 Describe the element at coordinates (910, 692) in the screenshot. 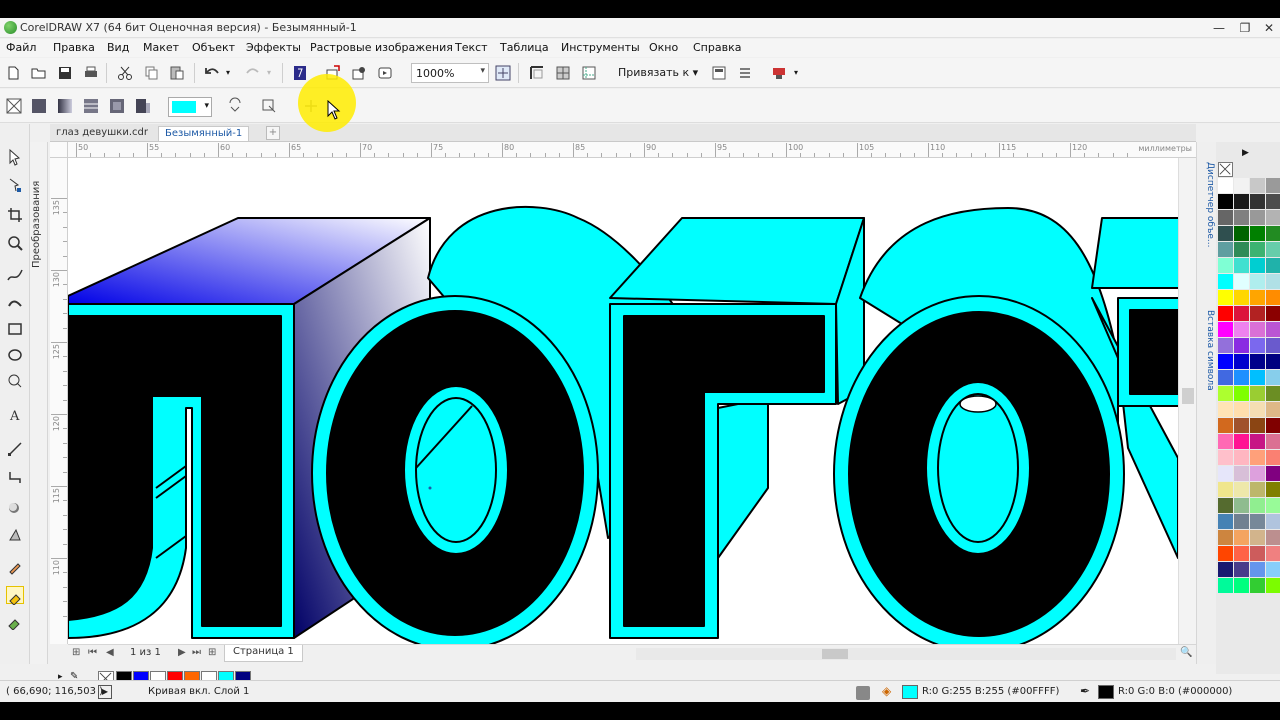

I see `status-fill-swatch` at that location.